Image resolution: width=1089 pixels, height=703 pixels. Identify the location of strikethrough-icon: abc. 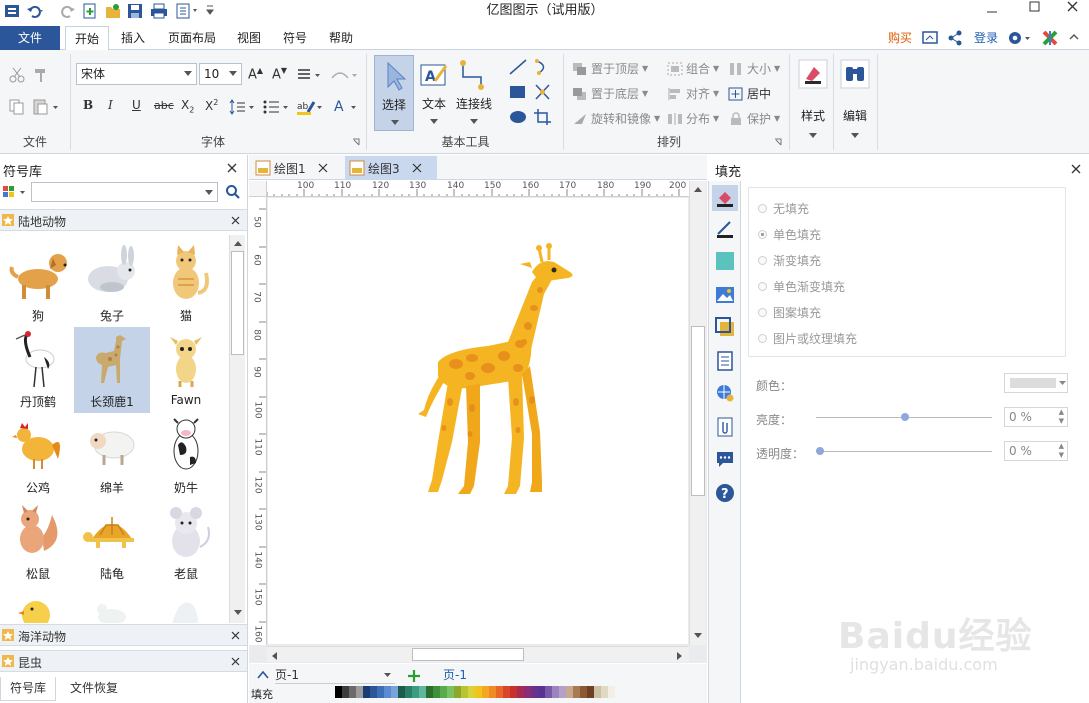
(164, 105).